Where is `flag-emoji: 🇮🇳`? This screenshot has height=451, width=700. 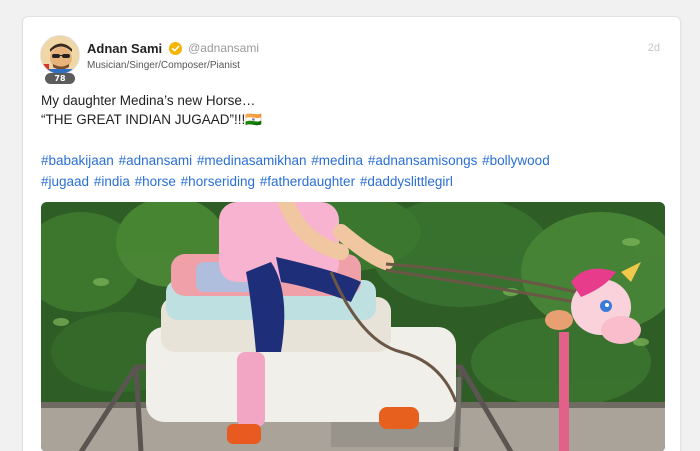 flag-emoji: 🇮🇳 is located at coordinates (254, 119).